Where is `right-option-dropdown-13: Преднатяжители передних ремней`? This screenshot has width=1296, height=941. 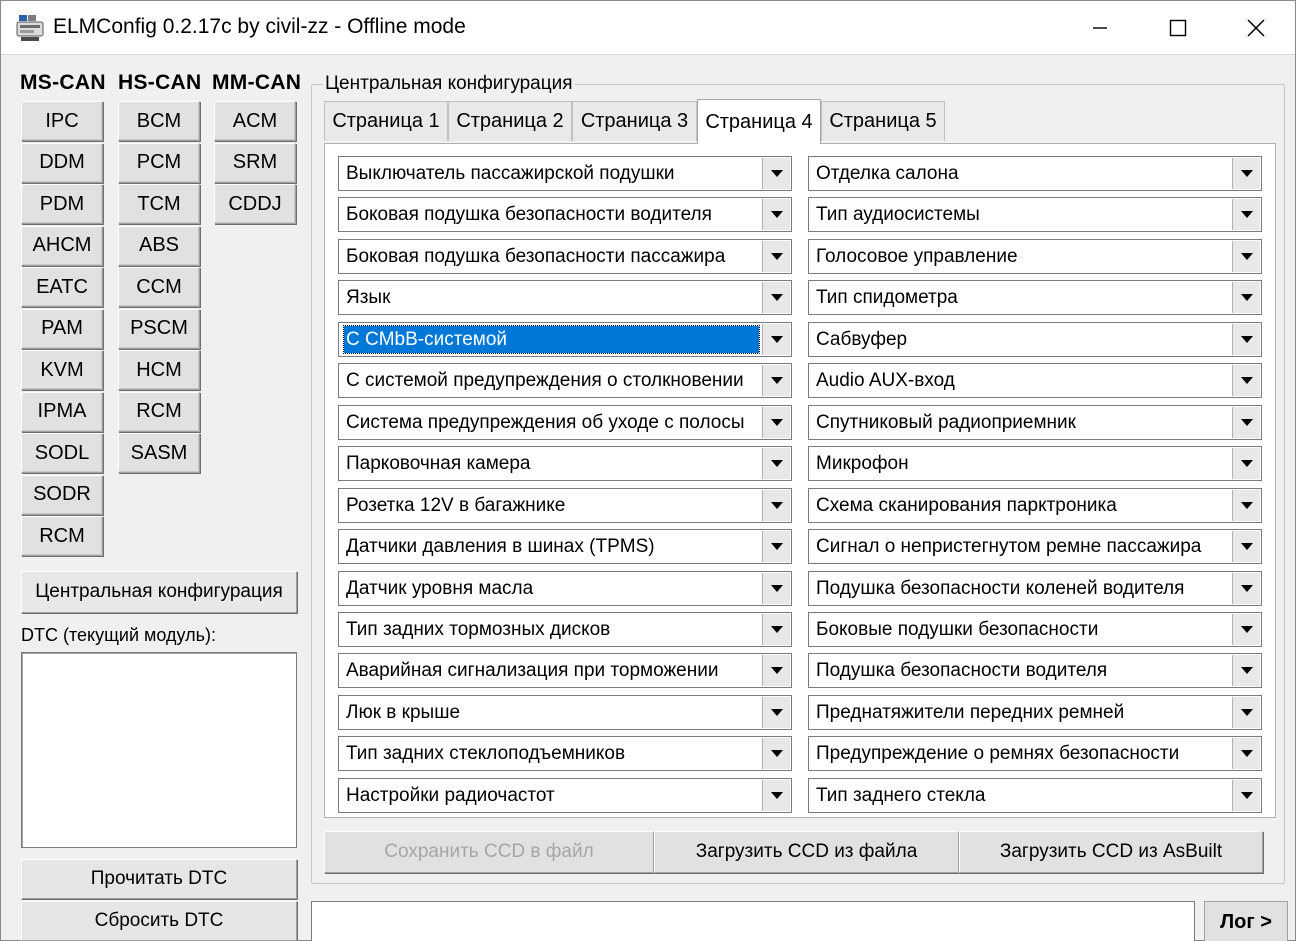
right-option-dropdown-13: Преднатяжители передних ремней is located at coordinates (1035, 712).